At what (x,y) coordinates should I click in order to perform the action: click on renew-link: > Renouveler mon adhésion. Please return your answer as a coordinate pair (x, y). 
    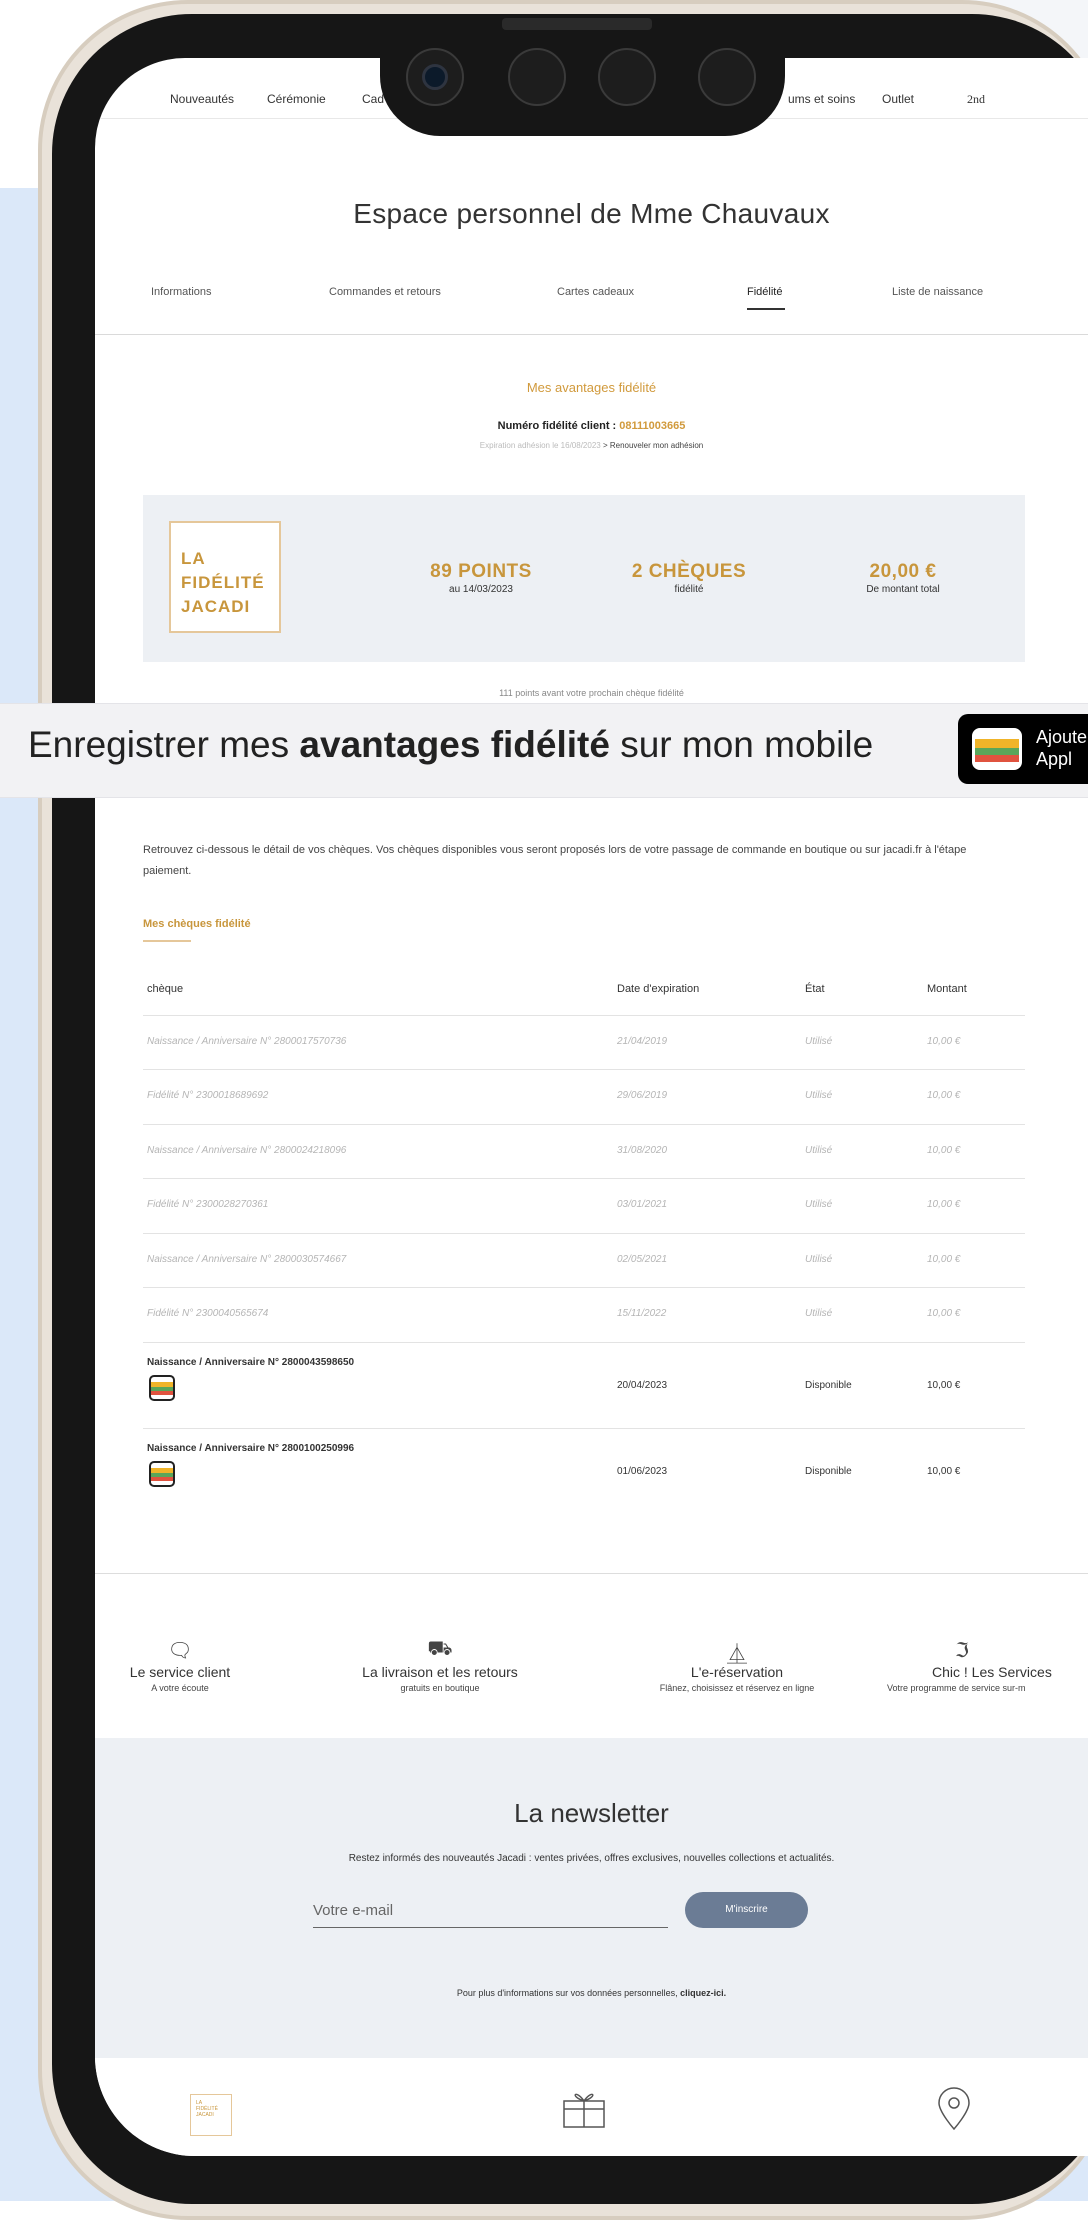
    Looking at the image, I should click on (653, 445).